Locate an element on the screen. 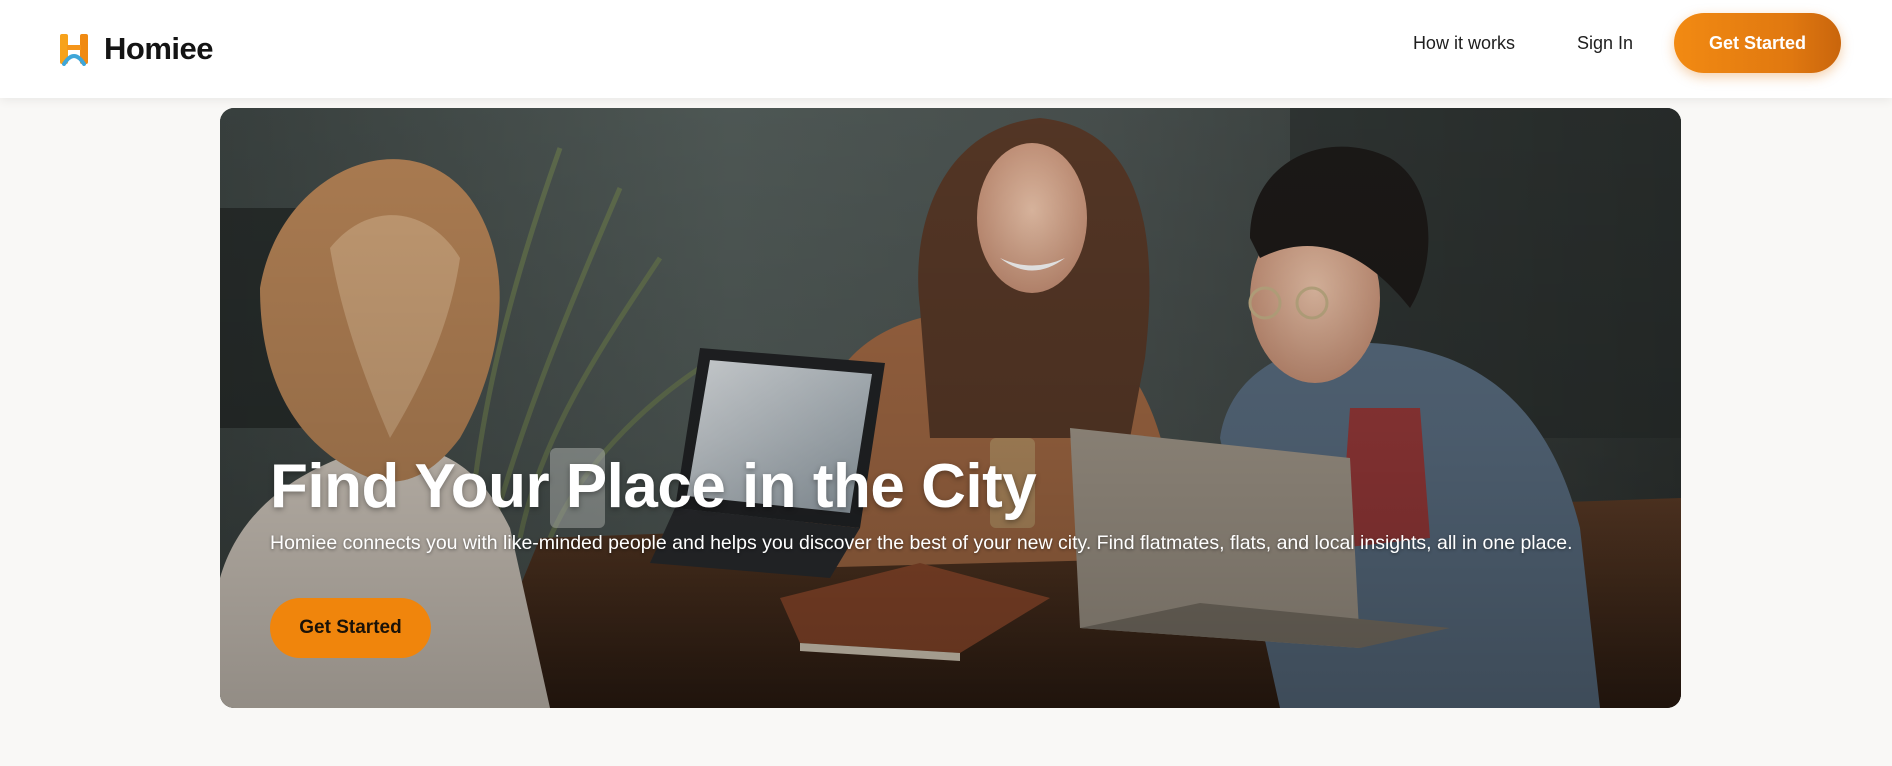  hero-get-started-button: Get Started is located at coordinates (350, 628).